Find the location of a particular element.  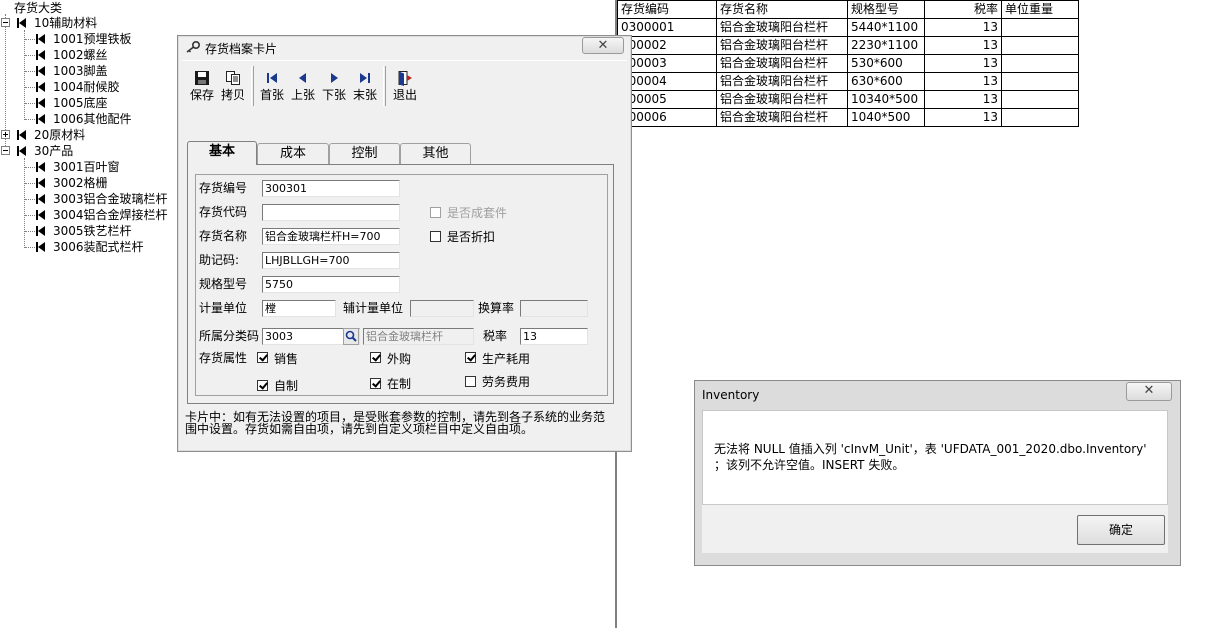

tree-node-3006: 3006装配式栏杆 is located at coordinates (87, 247).